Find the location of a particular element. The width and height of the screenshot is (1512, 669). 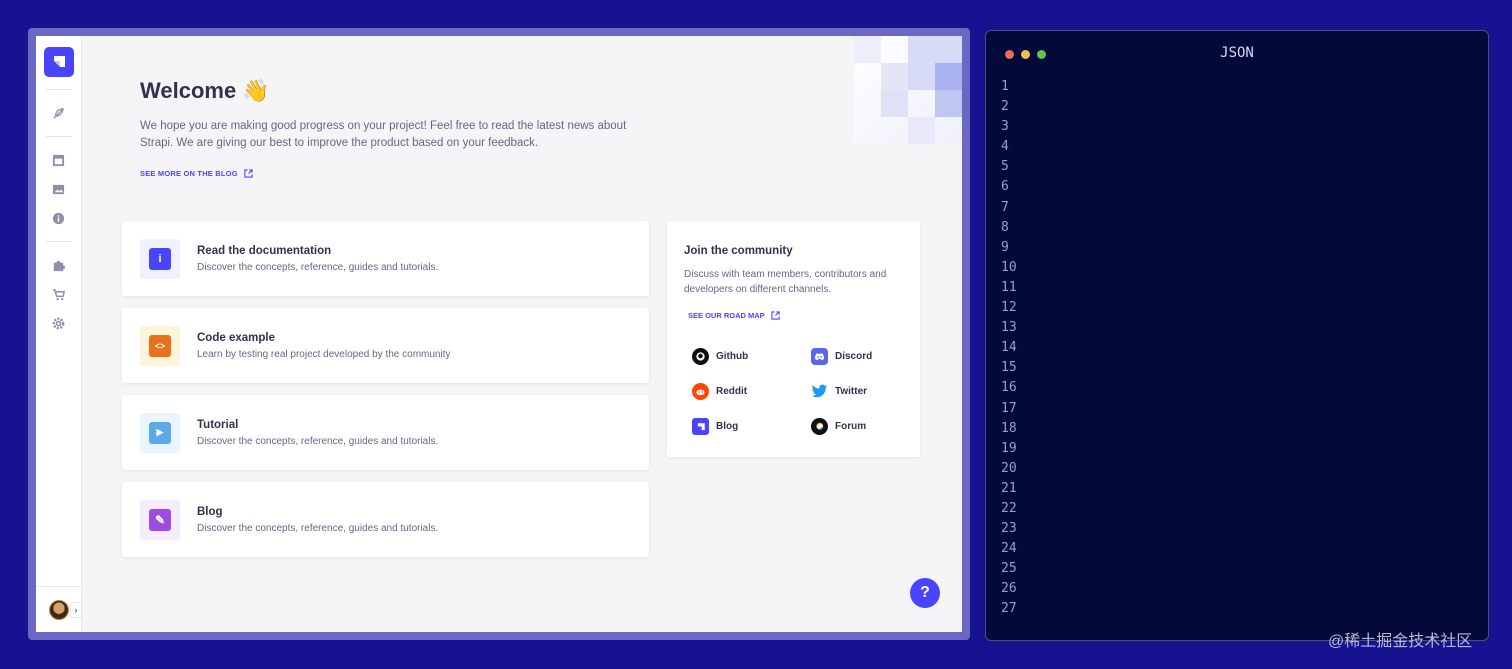

line-number: 21 is located at coordinates (1009, 488).